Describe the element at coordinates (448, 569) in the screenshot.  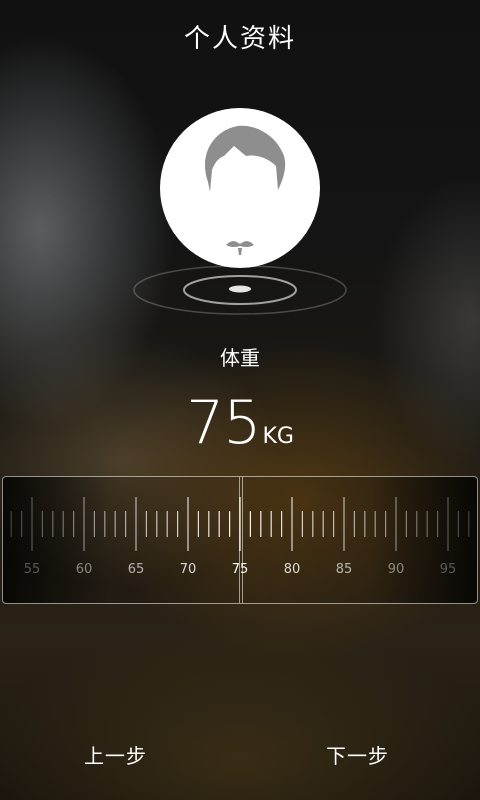
I see `ruler-label: 95` at that location.